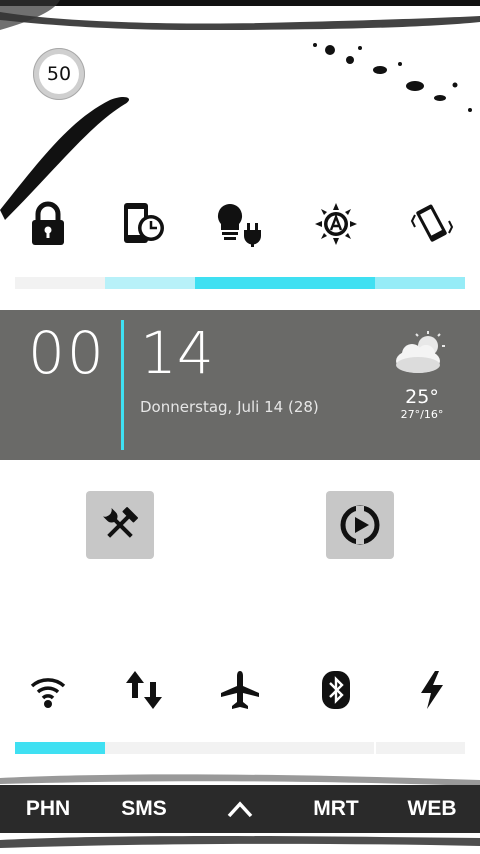 This screenshot has height=854, width=480. Describe the element at coordinates (150, 283) in the screenshot. I see `brightness-bar-light-segment` at that location.